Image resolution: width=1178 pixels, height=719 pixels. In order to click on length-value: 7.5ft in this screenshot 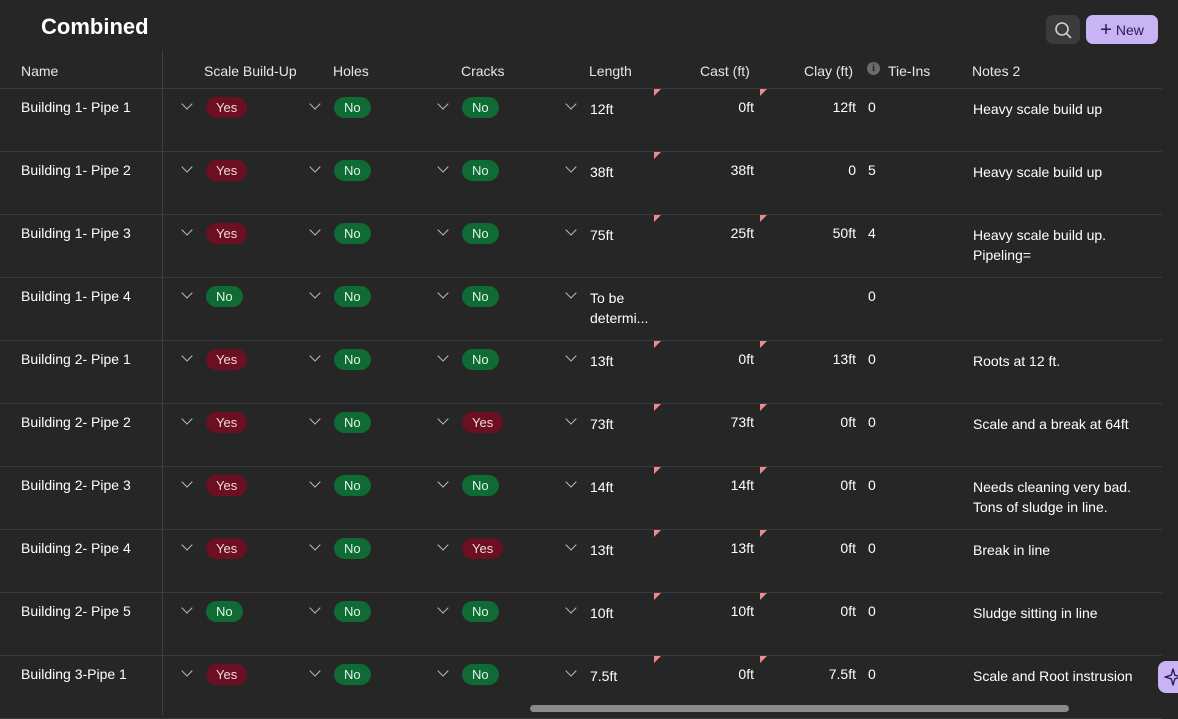, I will do `click(625, 676)`.